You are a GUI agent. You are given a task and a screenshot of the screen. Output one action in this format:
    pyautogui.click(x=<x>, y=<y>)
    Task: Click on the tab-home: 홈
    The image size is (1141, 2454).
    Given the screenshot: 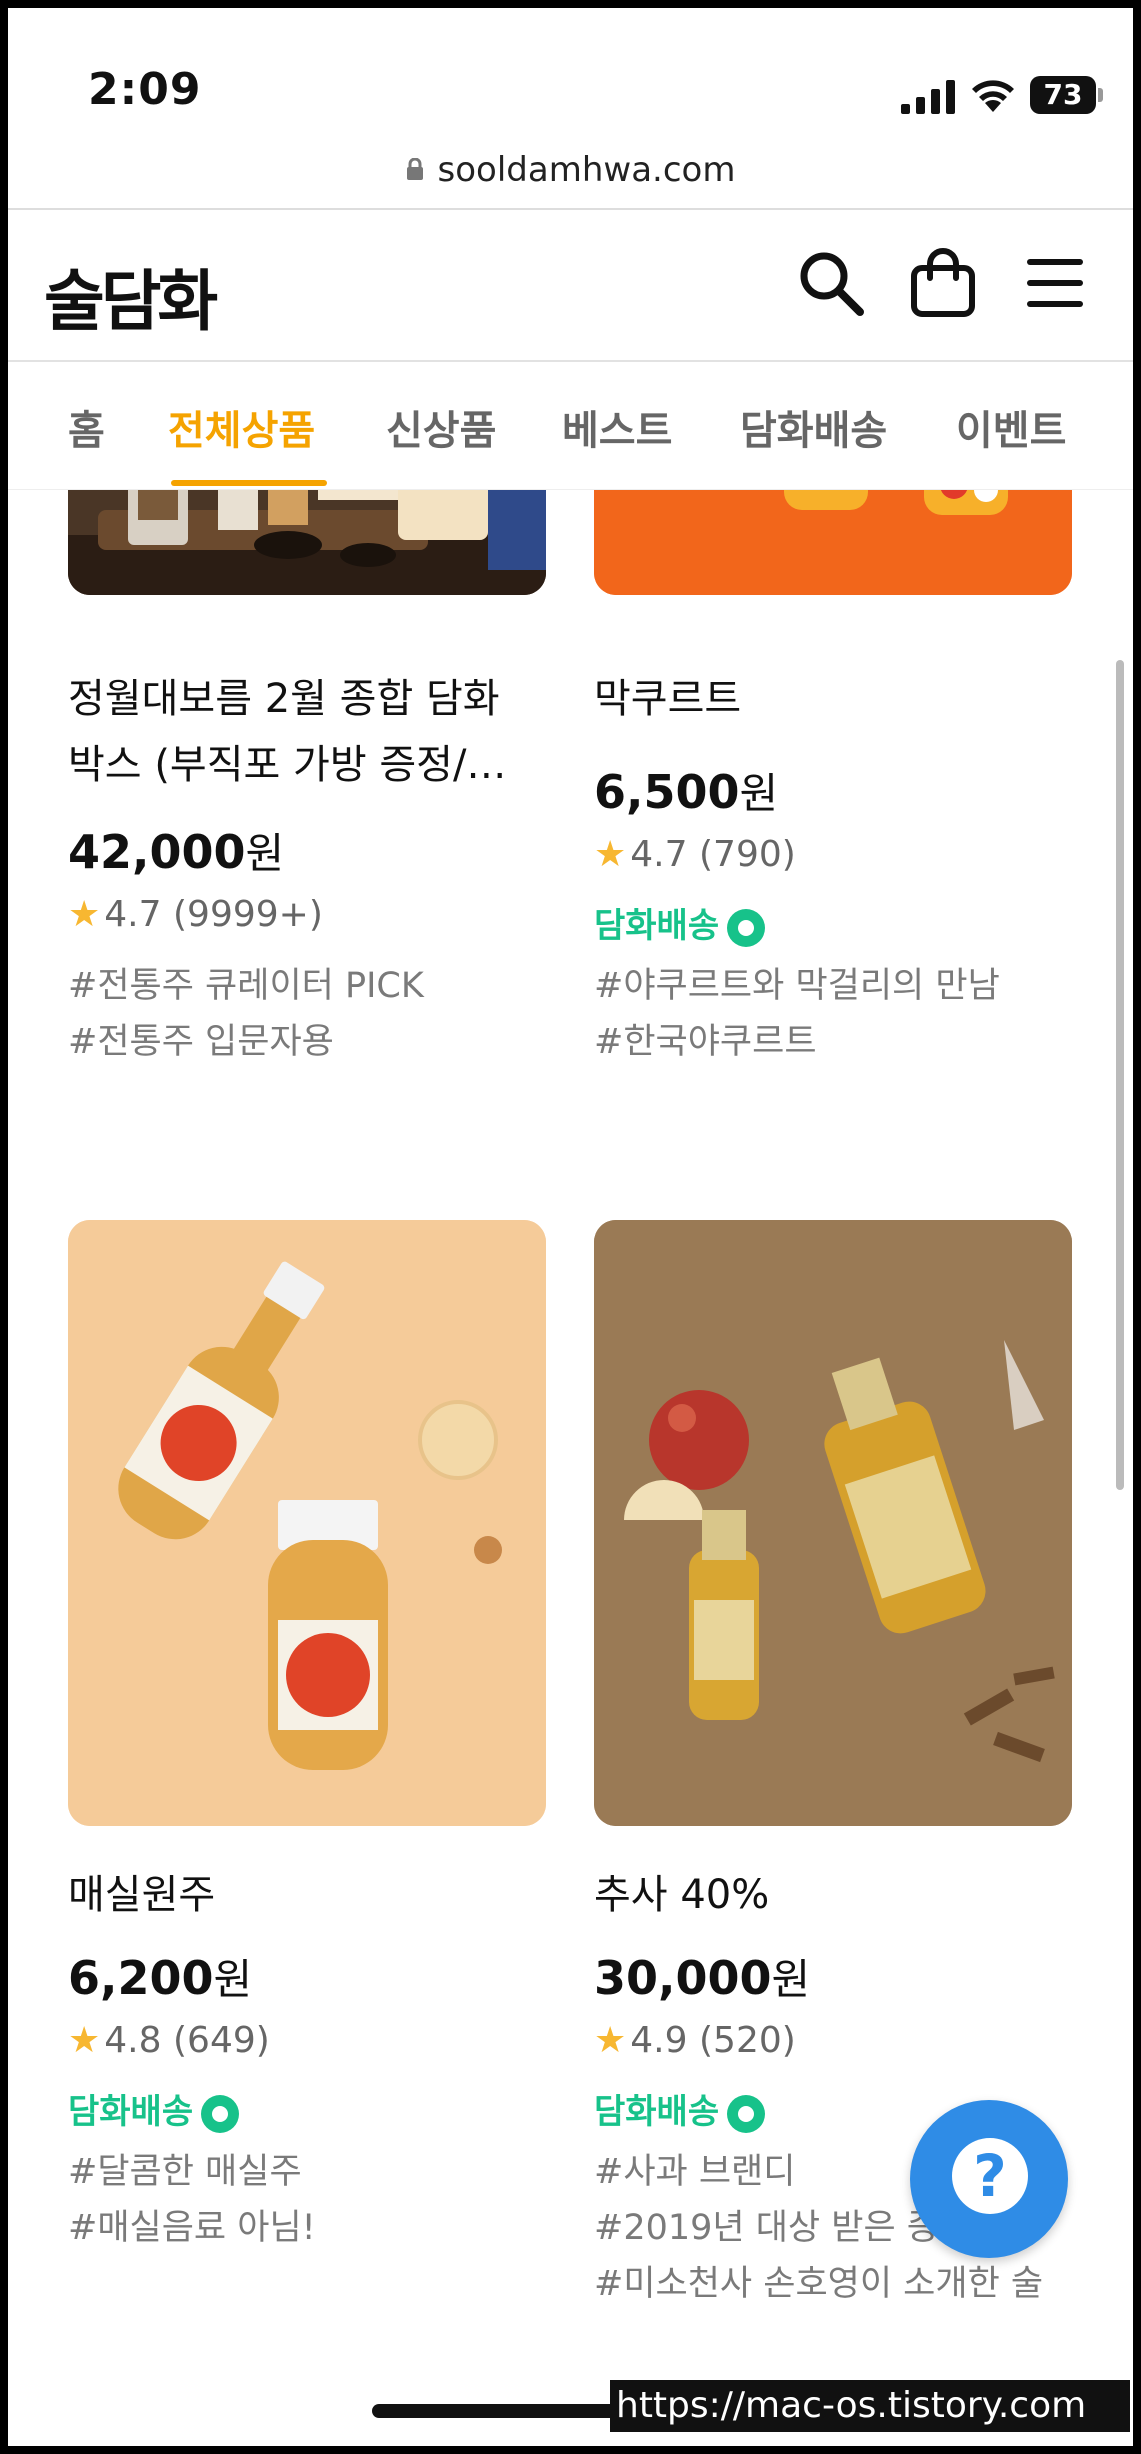 What is the action you would take?
    pyautogui.click(x=86, y=427)
    